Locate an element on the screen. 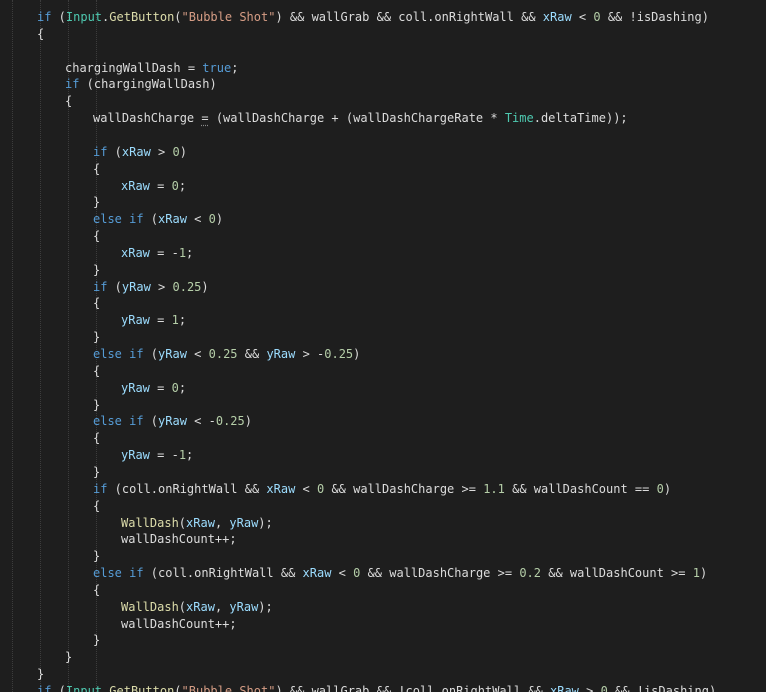 This screenshot has height=692, width=766. code-line: if (chargingWallDash) is located at coordinates (141, 84).